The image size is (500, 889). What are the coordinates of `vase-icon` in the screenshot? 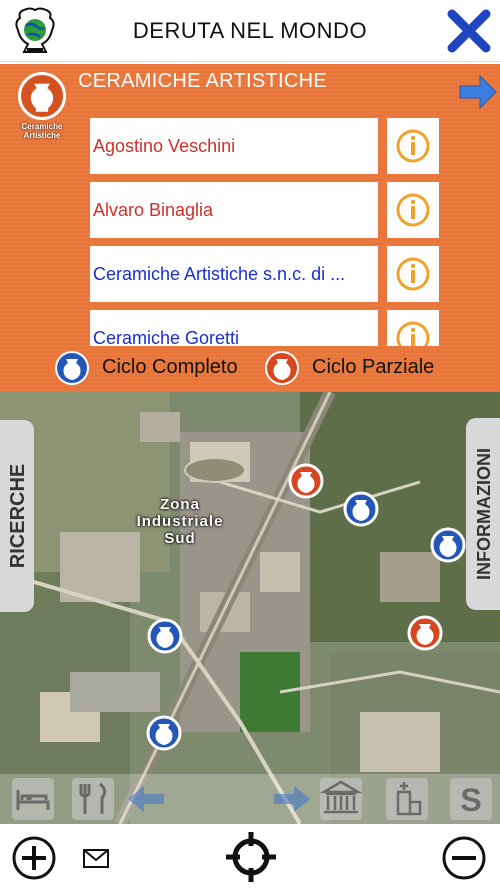 It's located at (42, 96).